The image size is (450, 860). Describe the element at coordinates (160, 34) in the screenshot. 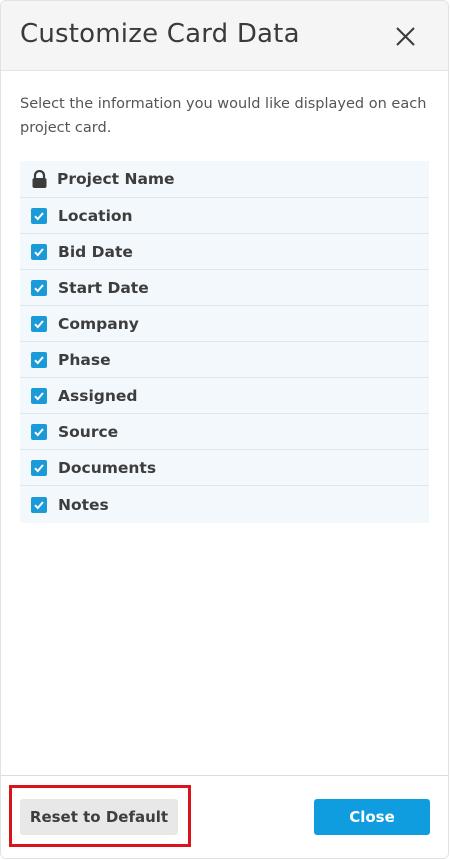

I see `dialog-title: Customize Card Data` at that location.